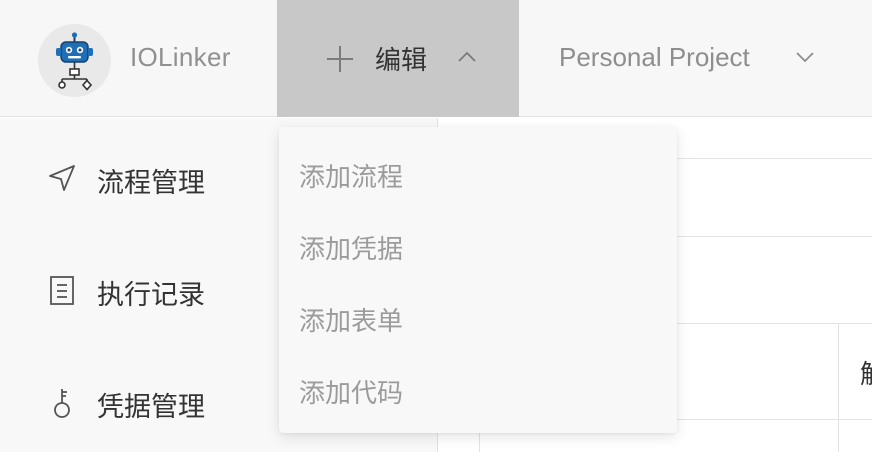 This screenshot has width=872, height=452. What do you see at coordinates (467, 56) in the screenshot?
I see `chevron-up-icon` at bounding box center [467, 56].